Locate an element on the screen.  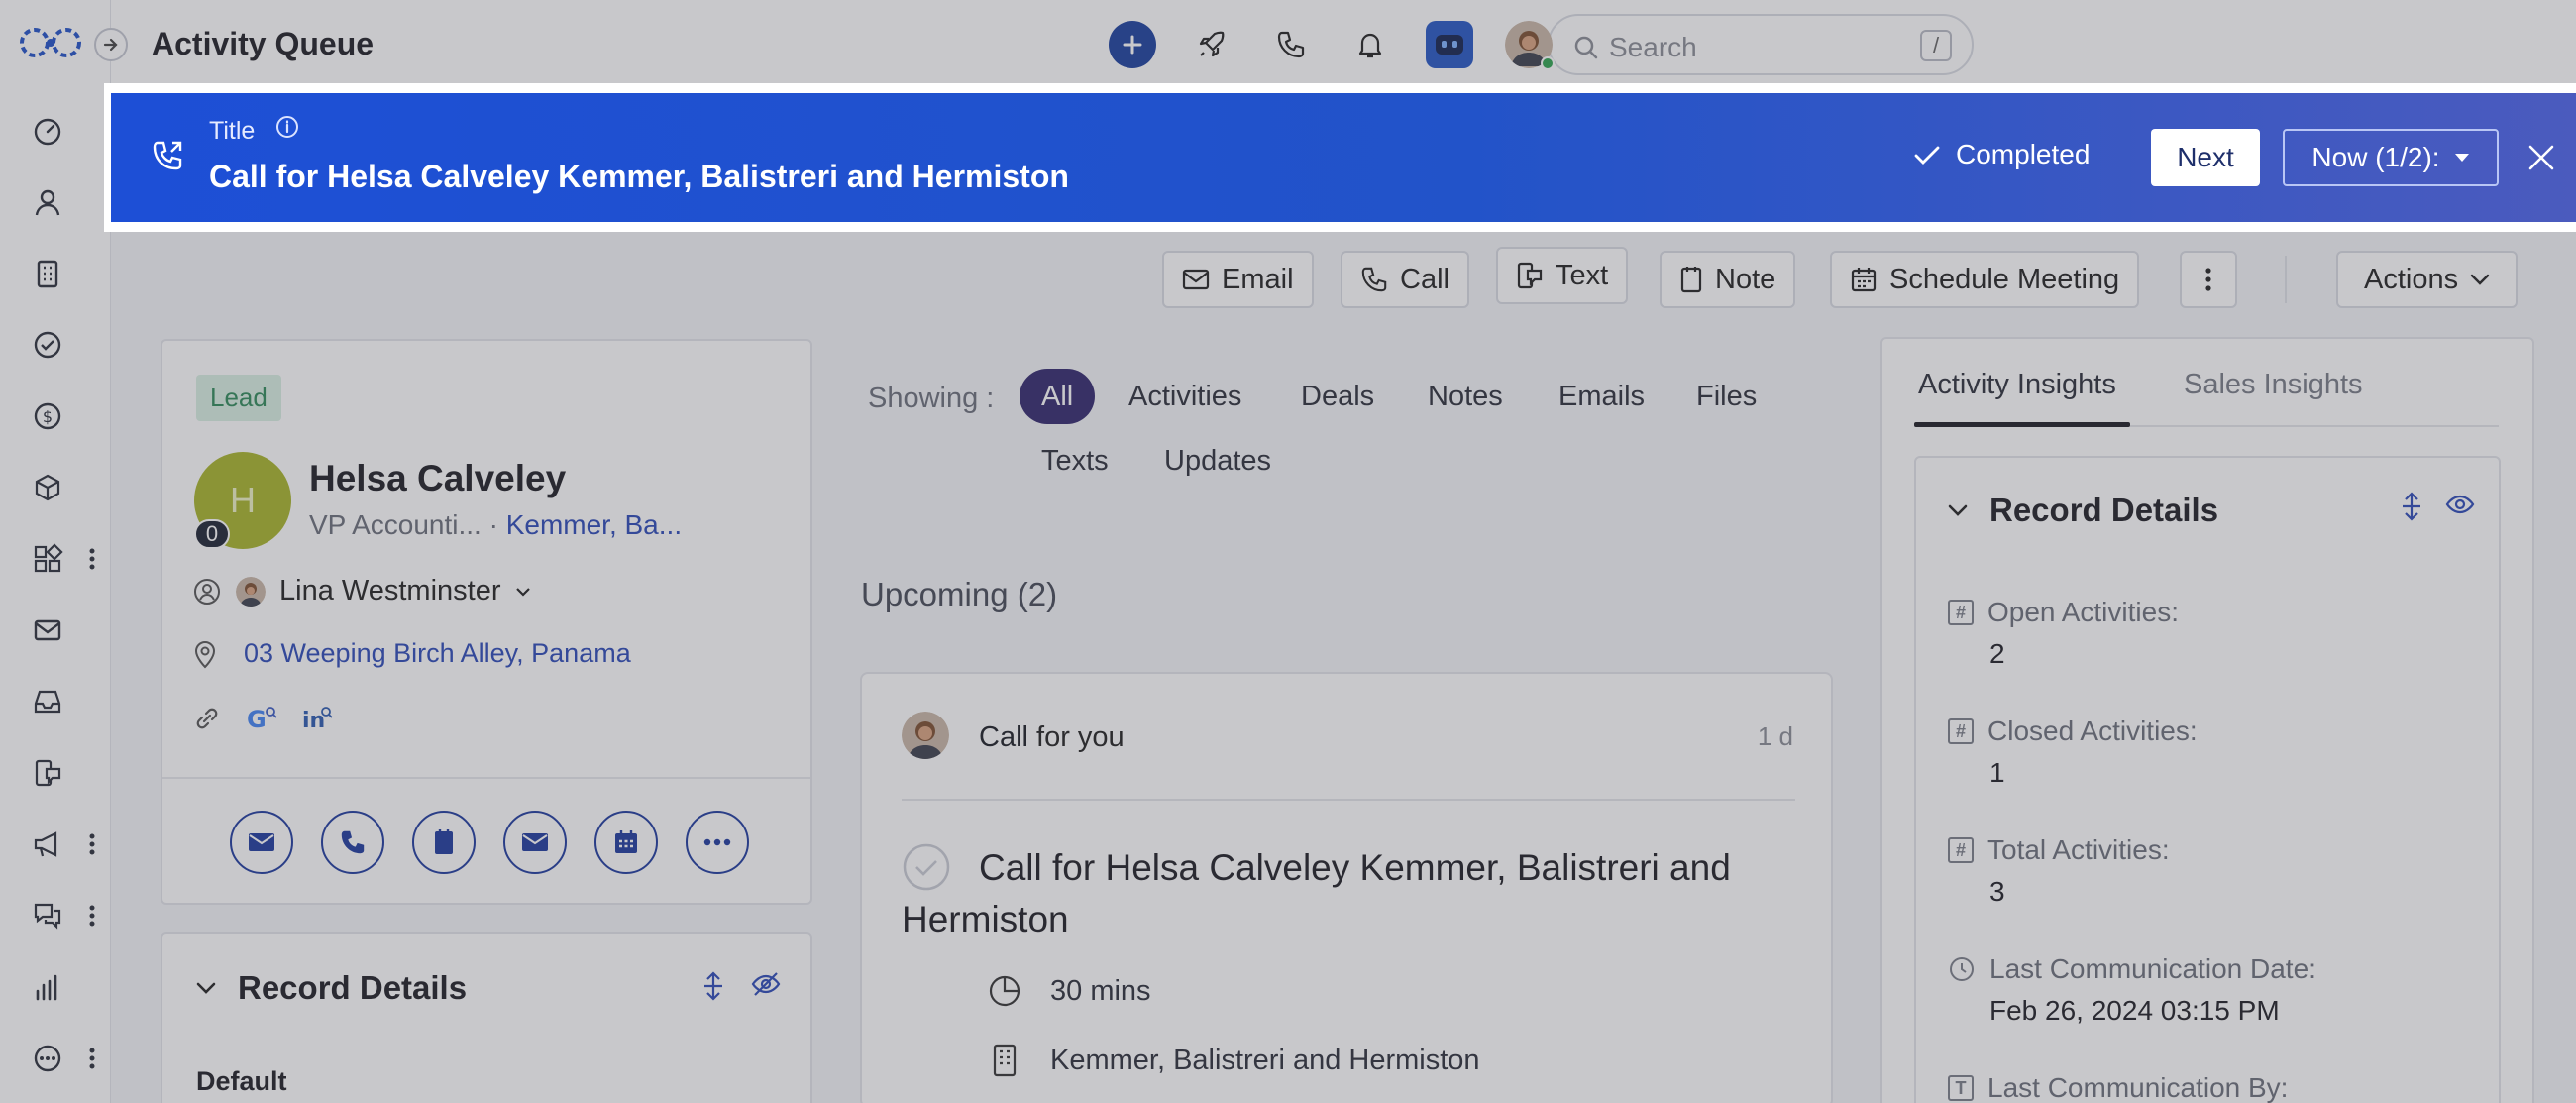
sidebar-item-chat is located at coordinates (47, 916).